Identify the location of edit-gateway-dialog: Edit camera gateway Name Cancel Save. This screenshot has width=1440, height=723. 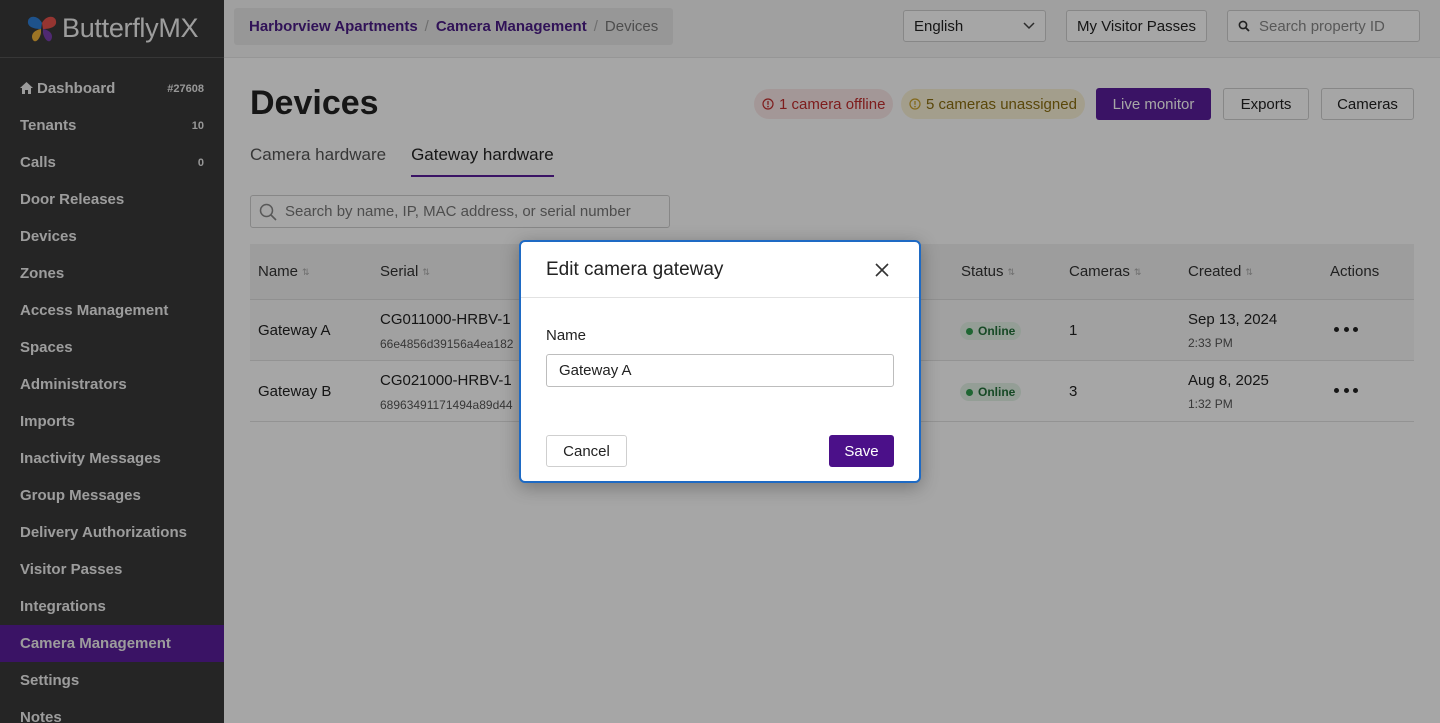
(720, 361).